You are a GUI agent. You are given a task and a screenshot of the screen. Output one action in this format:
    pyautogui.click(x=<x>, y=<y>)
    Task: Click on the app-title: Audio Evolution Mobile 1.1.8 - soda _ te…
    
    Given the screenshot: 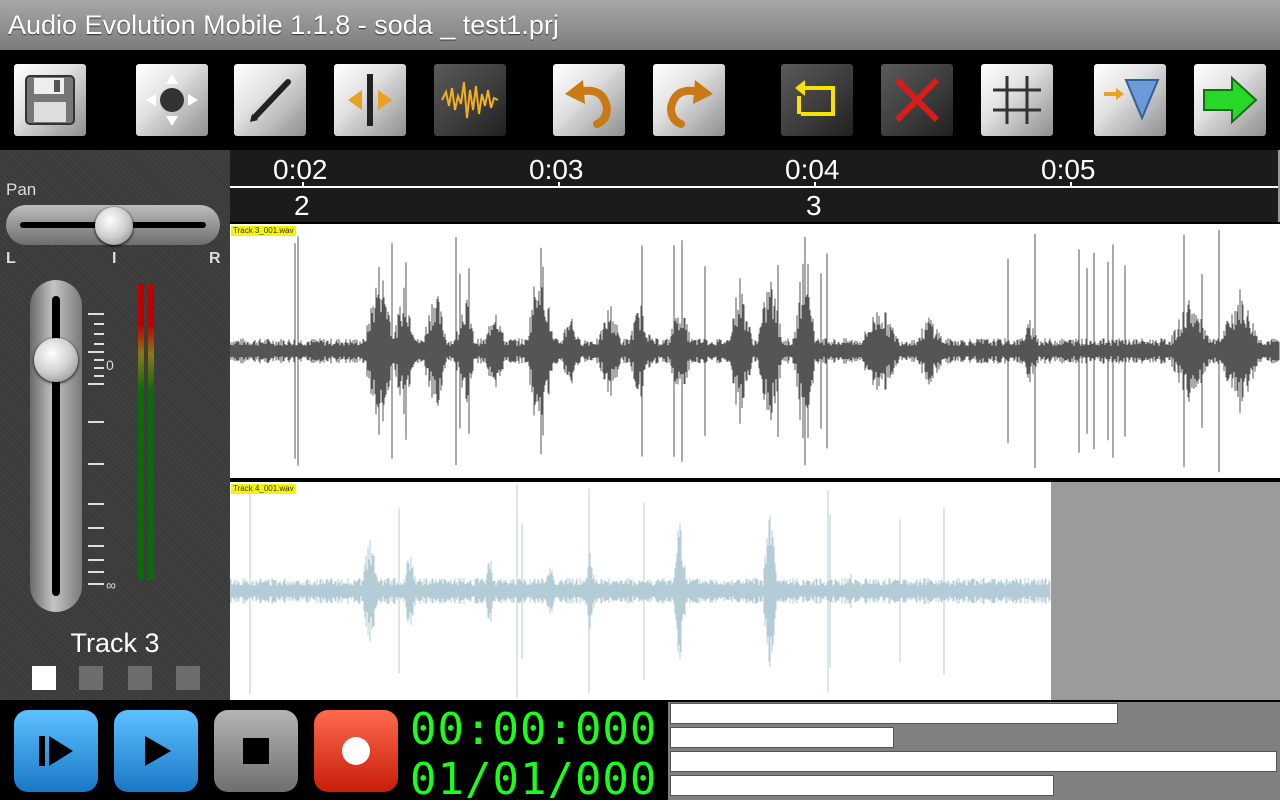 What is the action you would take?
    pyautogui.click(x=283, y=25)
    